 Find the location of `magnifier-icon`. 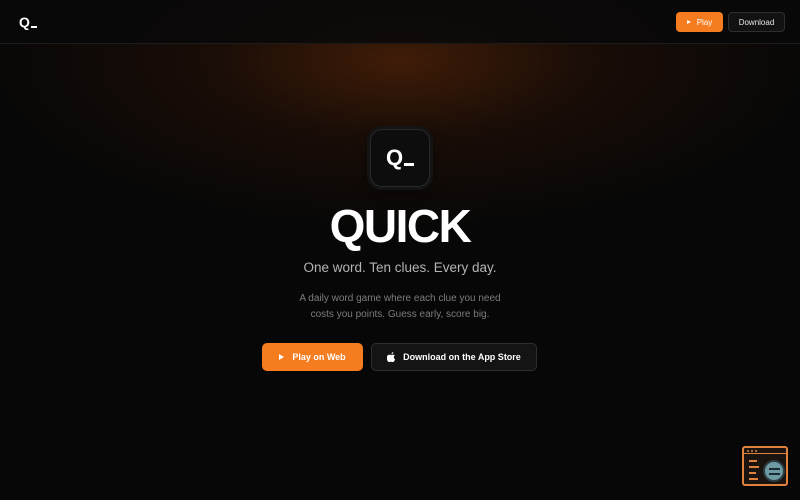

magnifier-icon is located at coordinates (774, 471).